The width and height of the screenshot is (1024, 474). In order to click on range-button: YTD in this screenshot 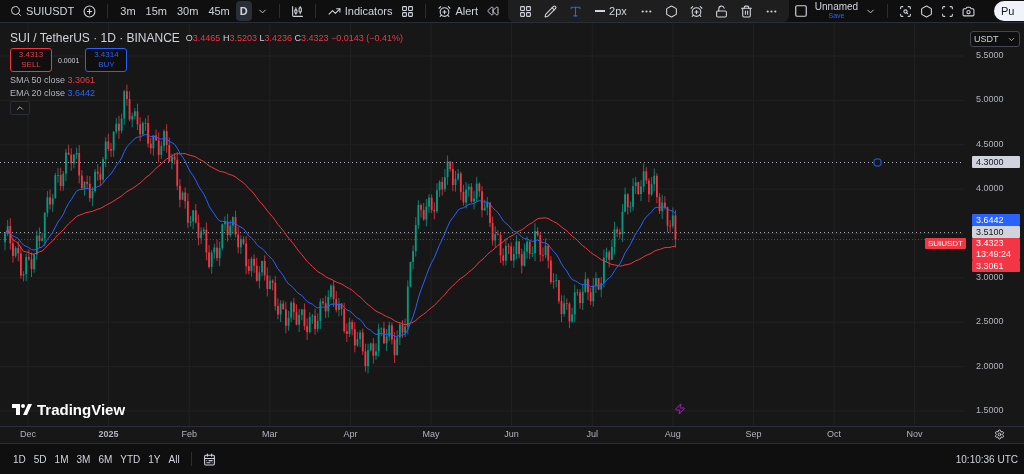, I will do `click(130, 459)`.